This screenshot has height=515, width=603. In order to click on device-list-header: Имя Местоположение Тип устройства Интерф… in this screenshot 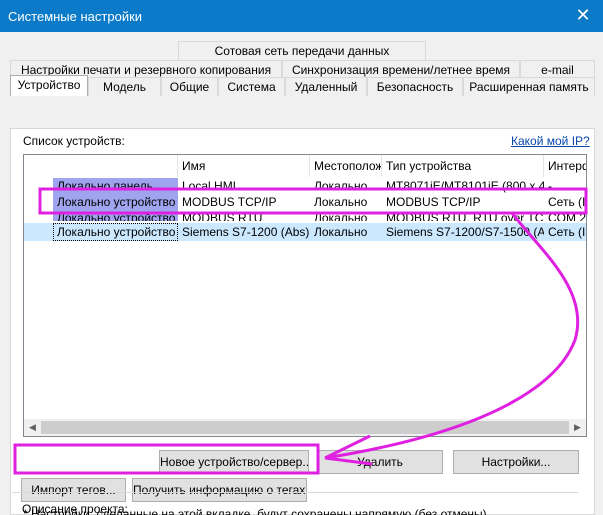, I will do `click(305, 166)`.